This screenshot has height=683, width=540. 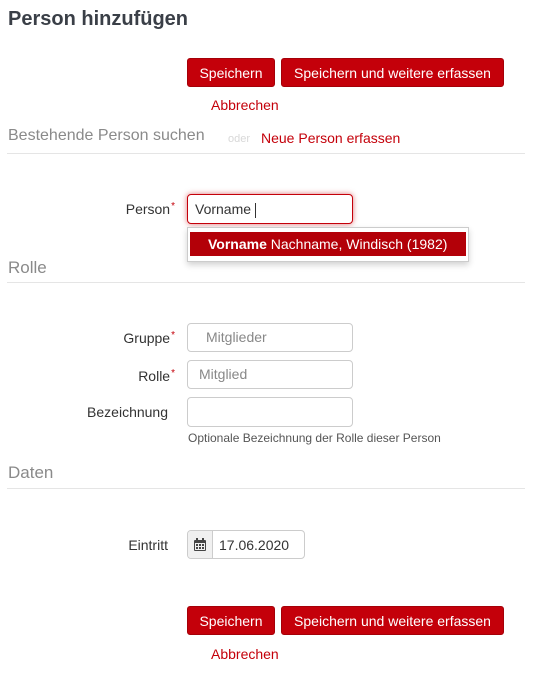 I want to click on autocomplete-option: Vorname Nachname, Windisch (1982), so click(x=328, y=244).